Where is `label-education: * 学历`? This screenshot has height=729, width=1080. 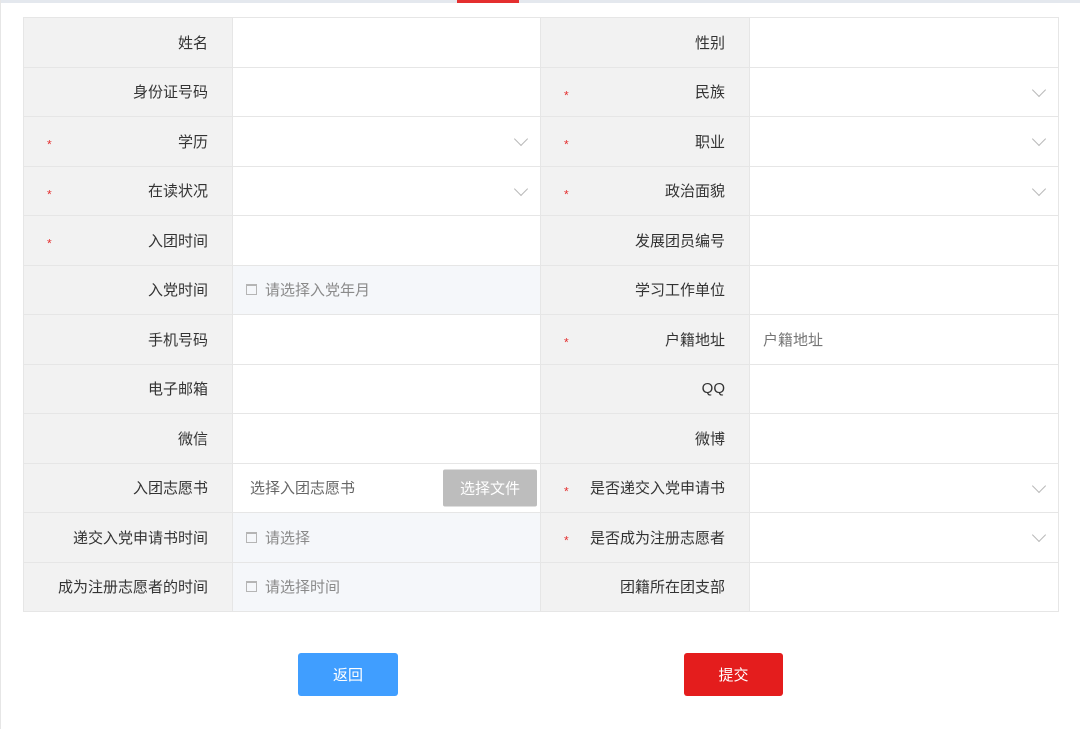
label-education: * 学历 is located at coordinates (128, 141).